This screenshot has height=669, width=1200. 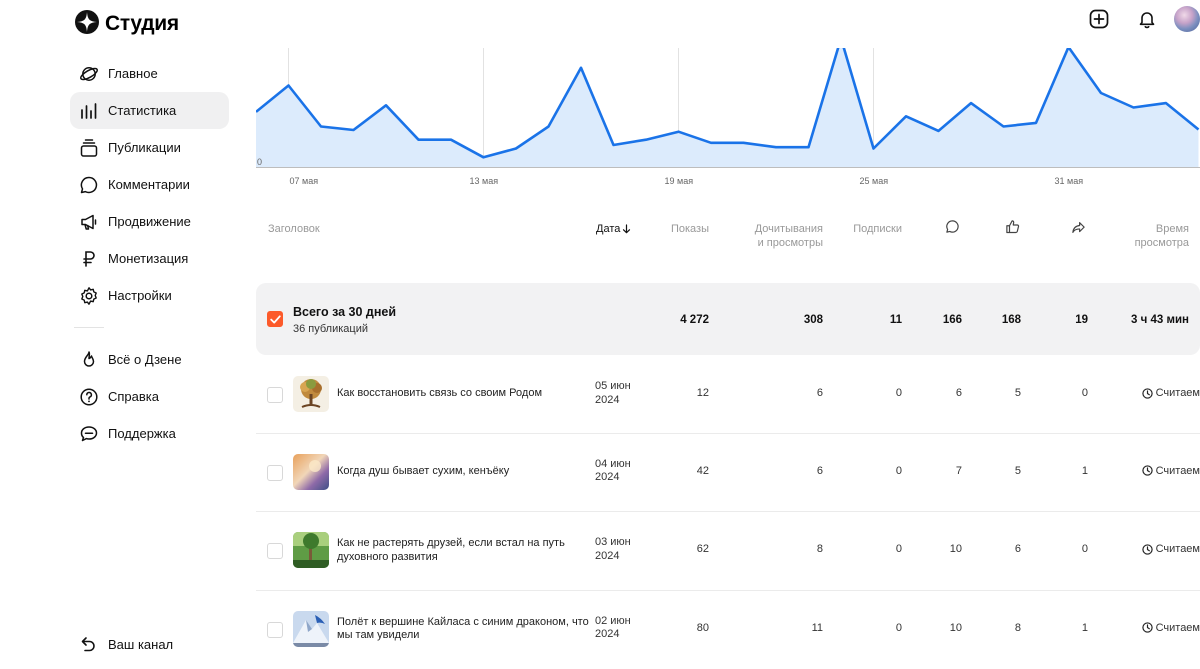 What do you see at coordinates (956, 628) in the screenshot?
I see `row-comments: 10` at bounding box center [956, 628].